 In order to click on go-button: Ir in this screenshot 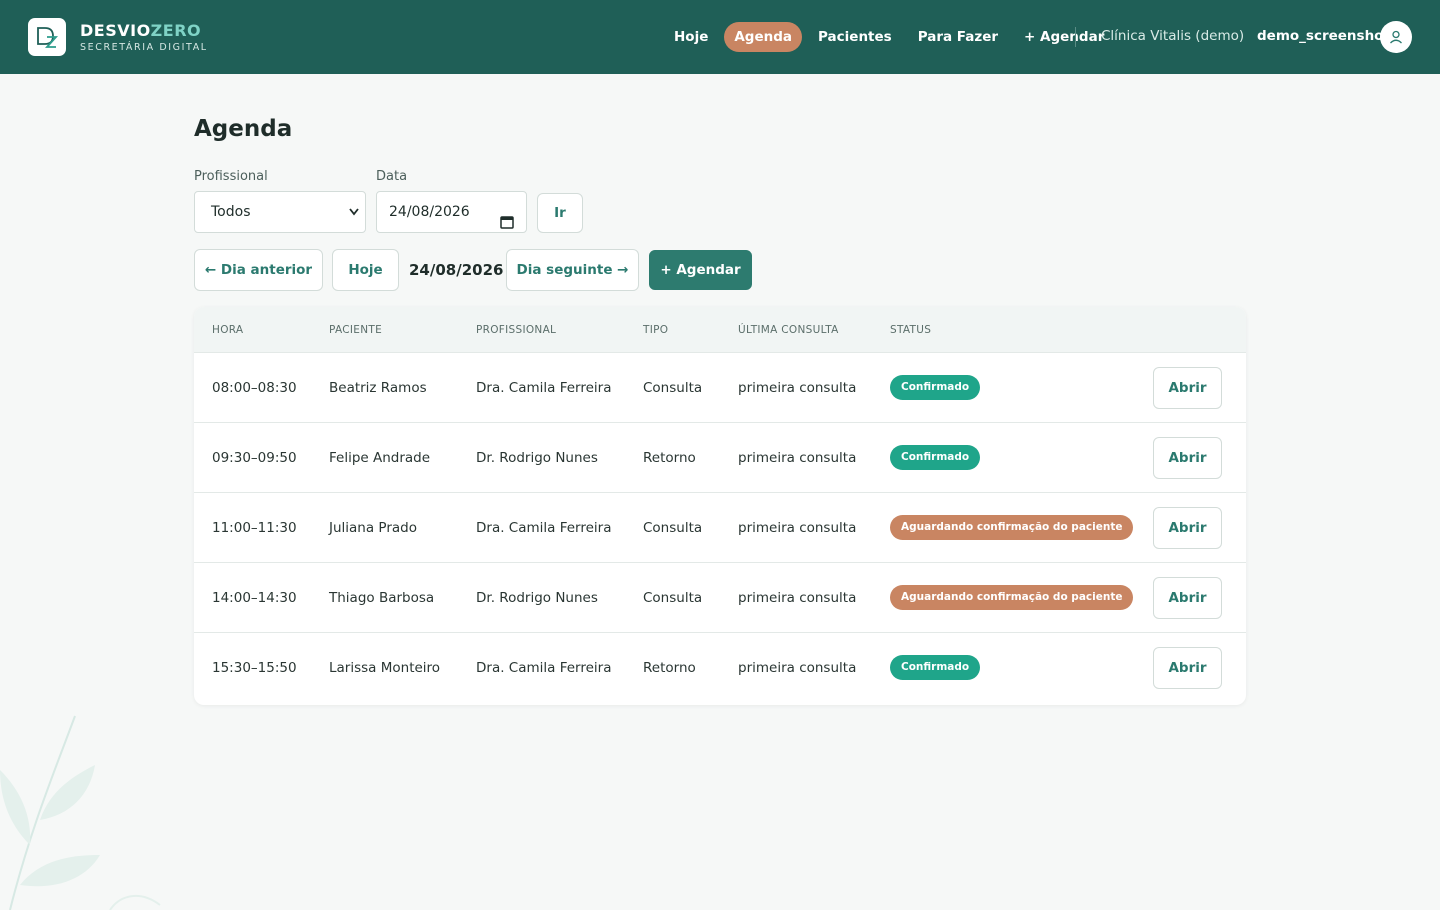, I will do `click(560, 213)`.